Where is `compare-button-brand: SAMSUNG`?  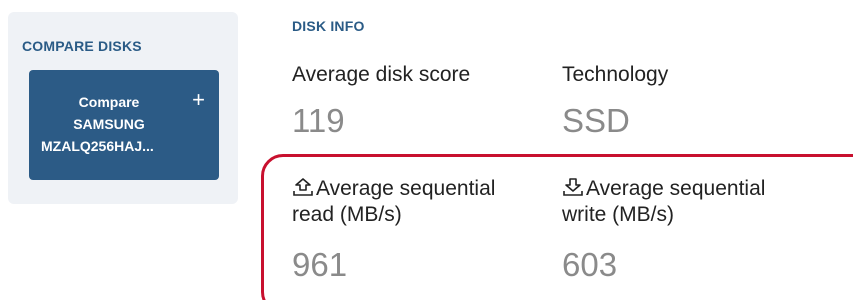
compare-button-brand: SAMSUNG is located at coordinates (109, 124).